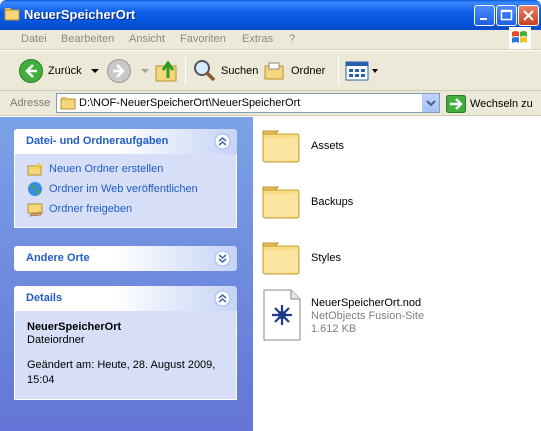  I want to click on folders-icon, so click(274, 71).